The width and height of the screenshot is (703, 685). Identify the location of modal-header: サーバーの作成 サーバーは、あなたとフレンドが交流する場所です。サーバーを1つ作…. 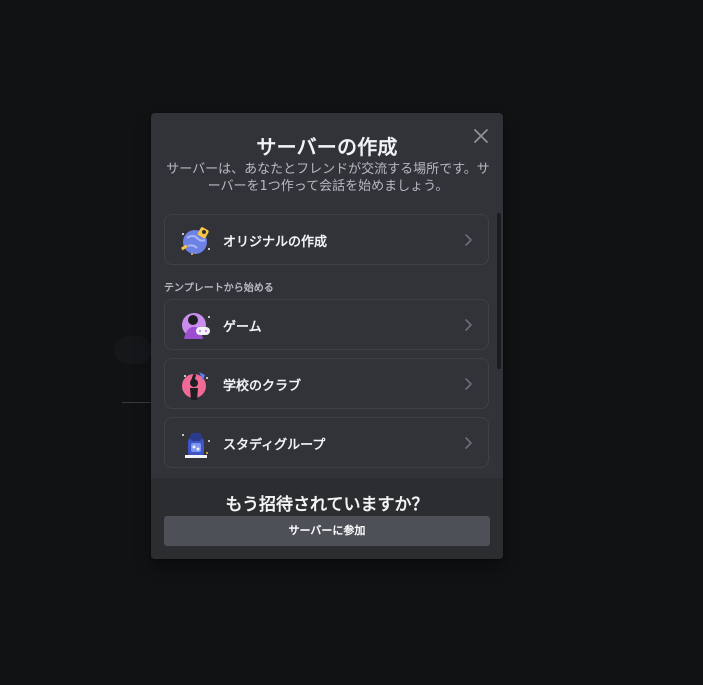
(327, 158).